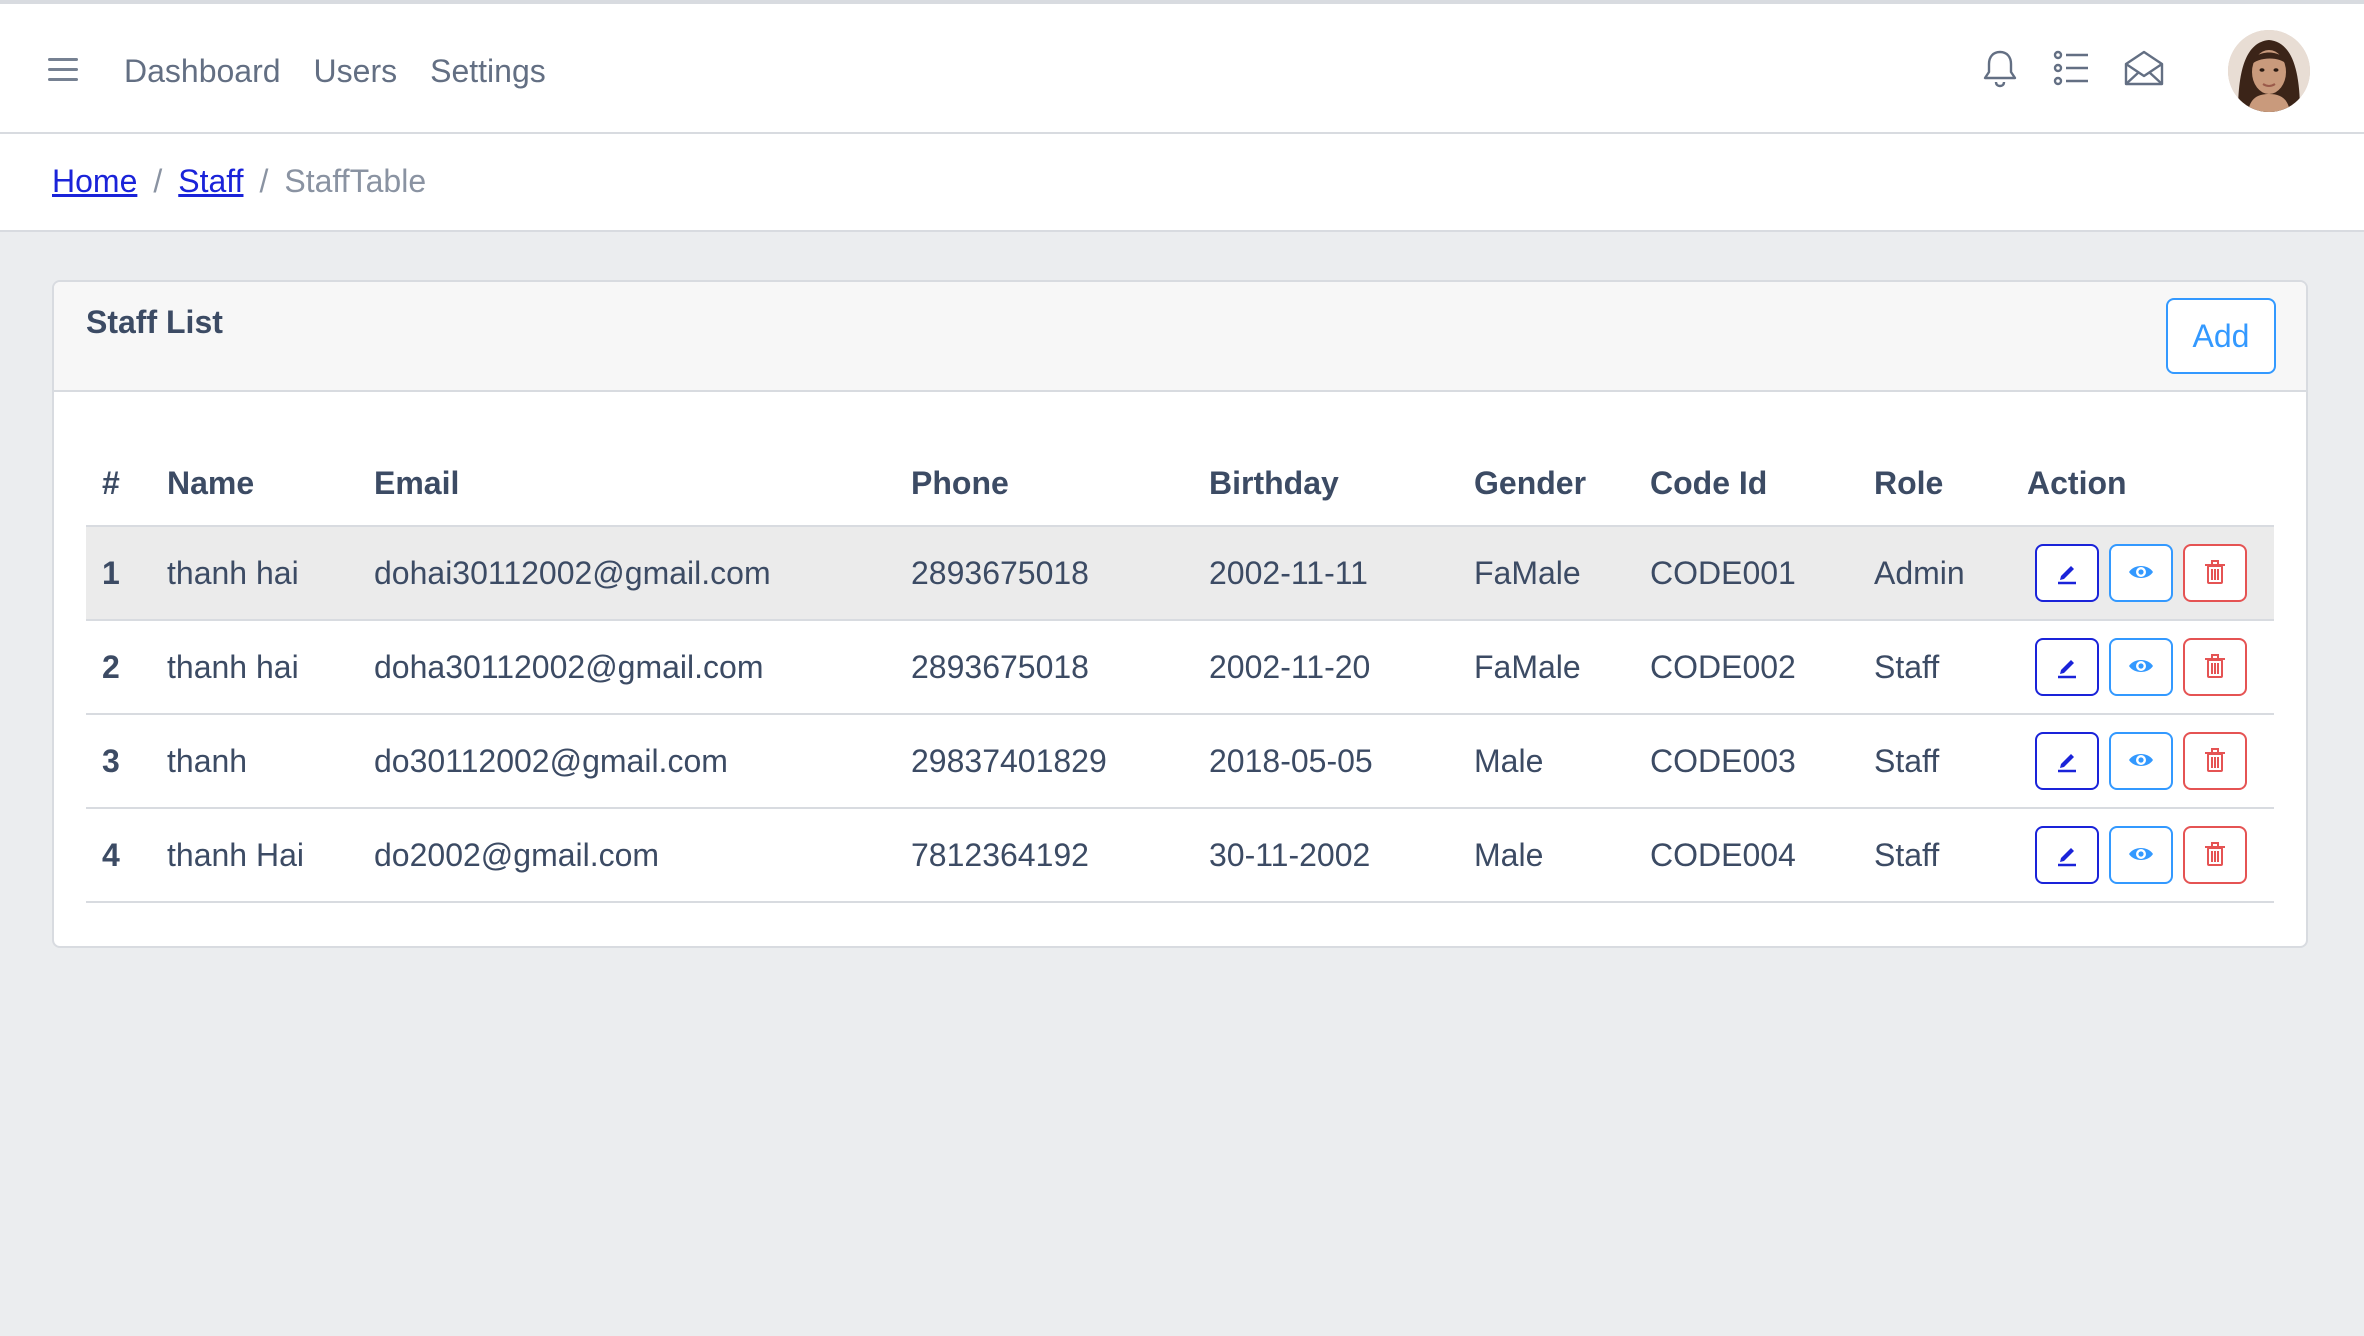 The width and height of the screenshot is (2364, 1336). I want to click on cell-email: do30112002@gmail.com, so click(626, 761).